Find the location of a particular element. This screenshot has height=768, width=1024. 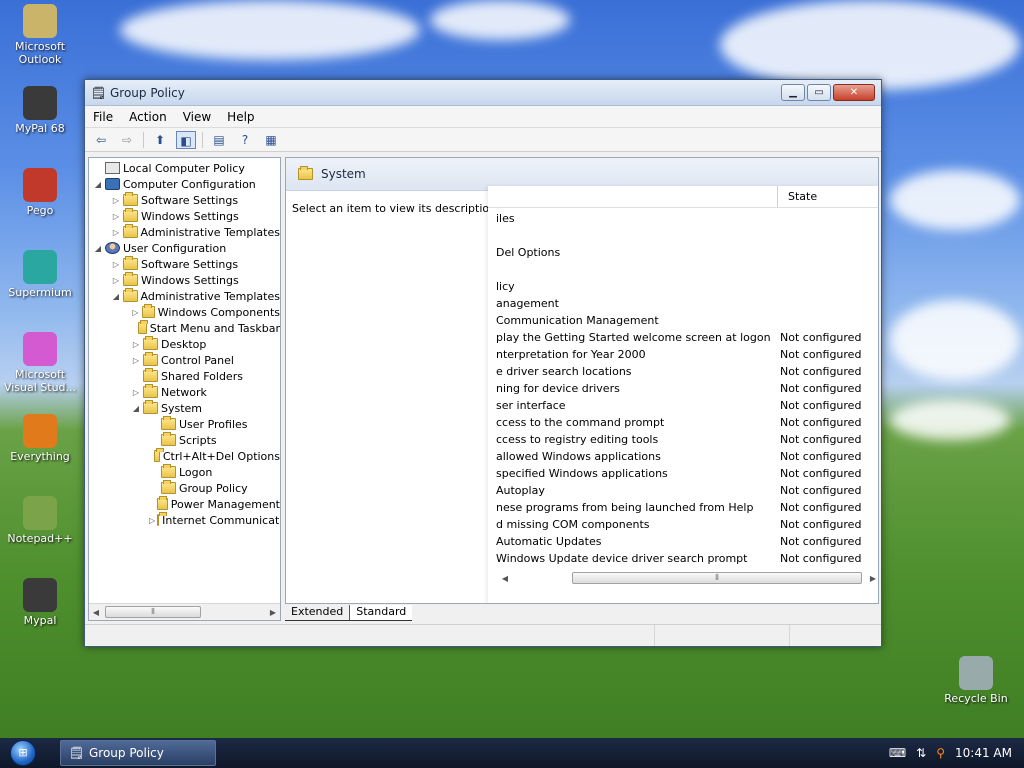

tree-item: ▷ Administrative Templates is located at coordinates (184, 232).